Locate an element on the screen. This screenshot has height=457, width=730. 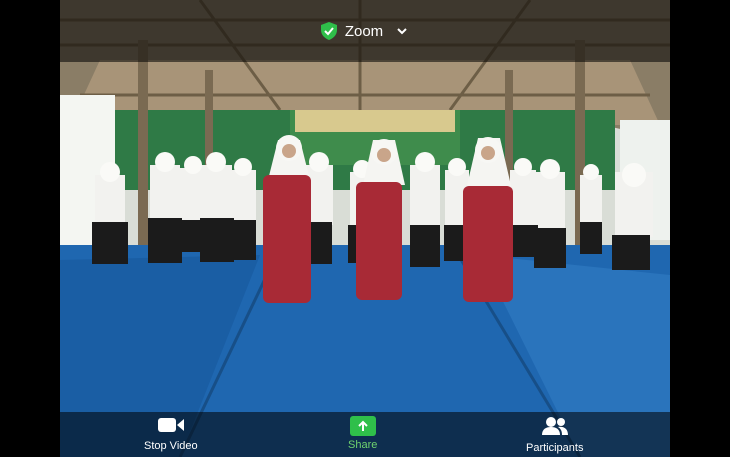
share-arrow-icon is located at coordinates (362, 426).